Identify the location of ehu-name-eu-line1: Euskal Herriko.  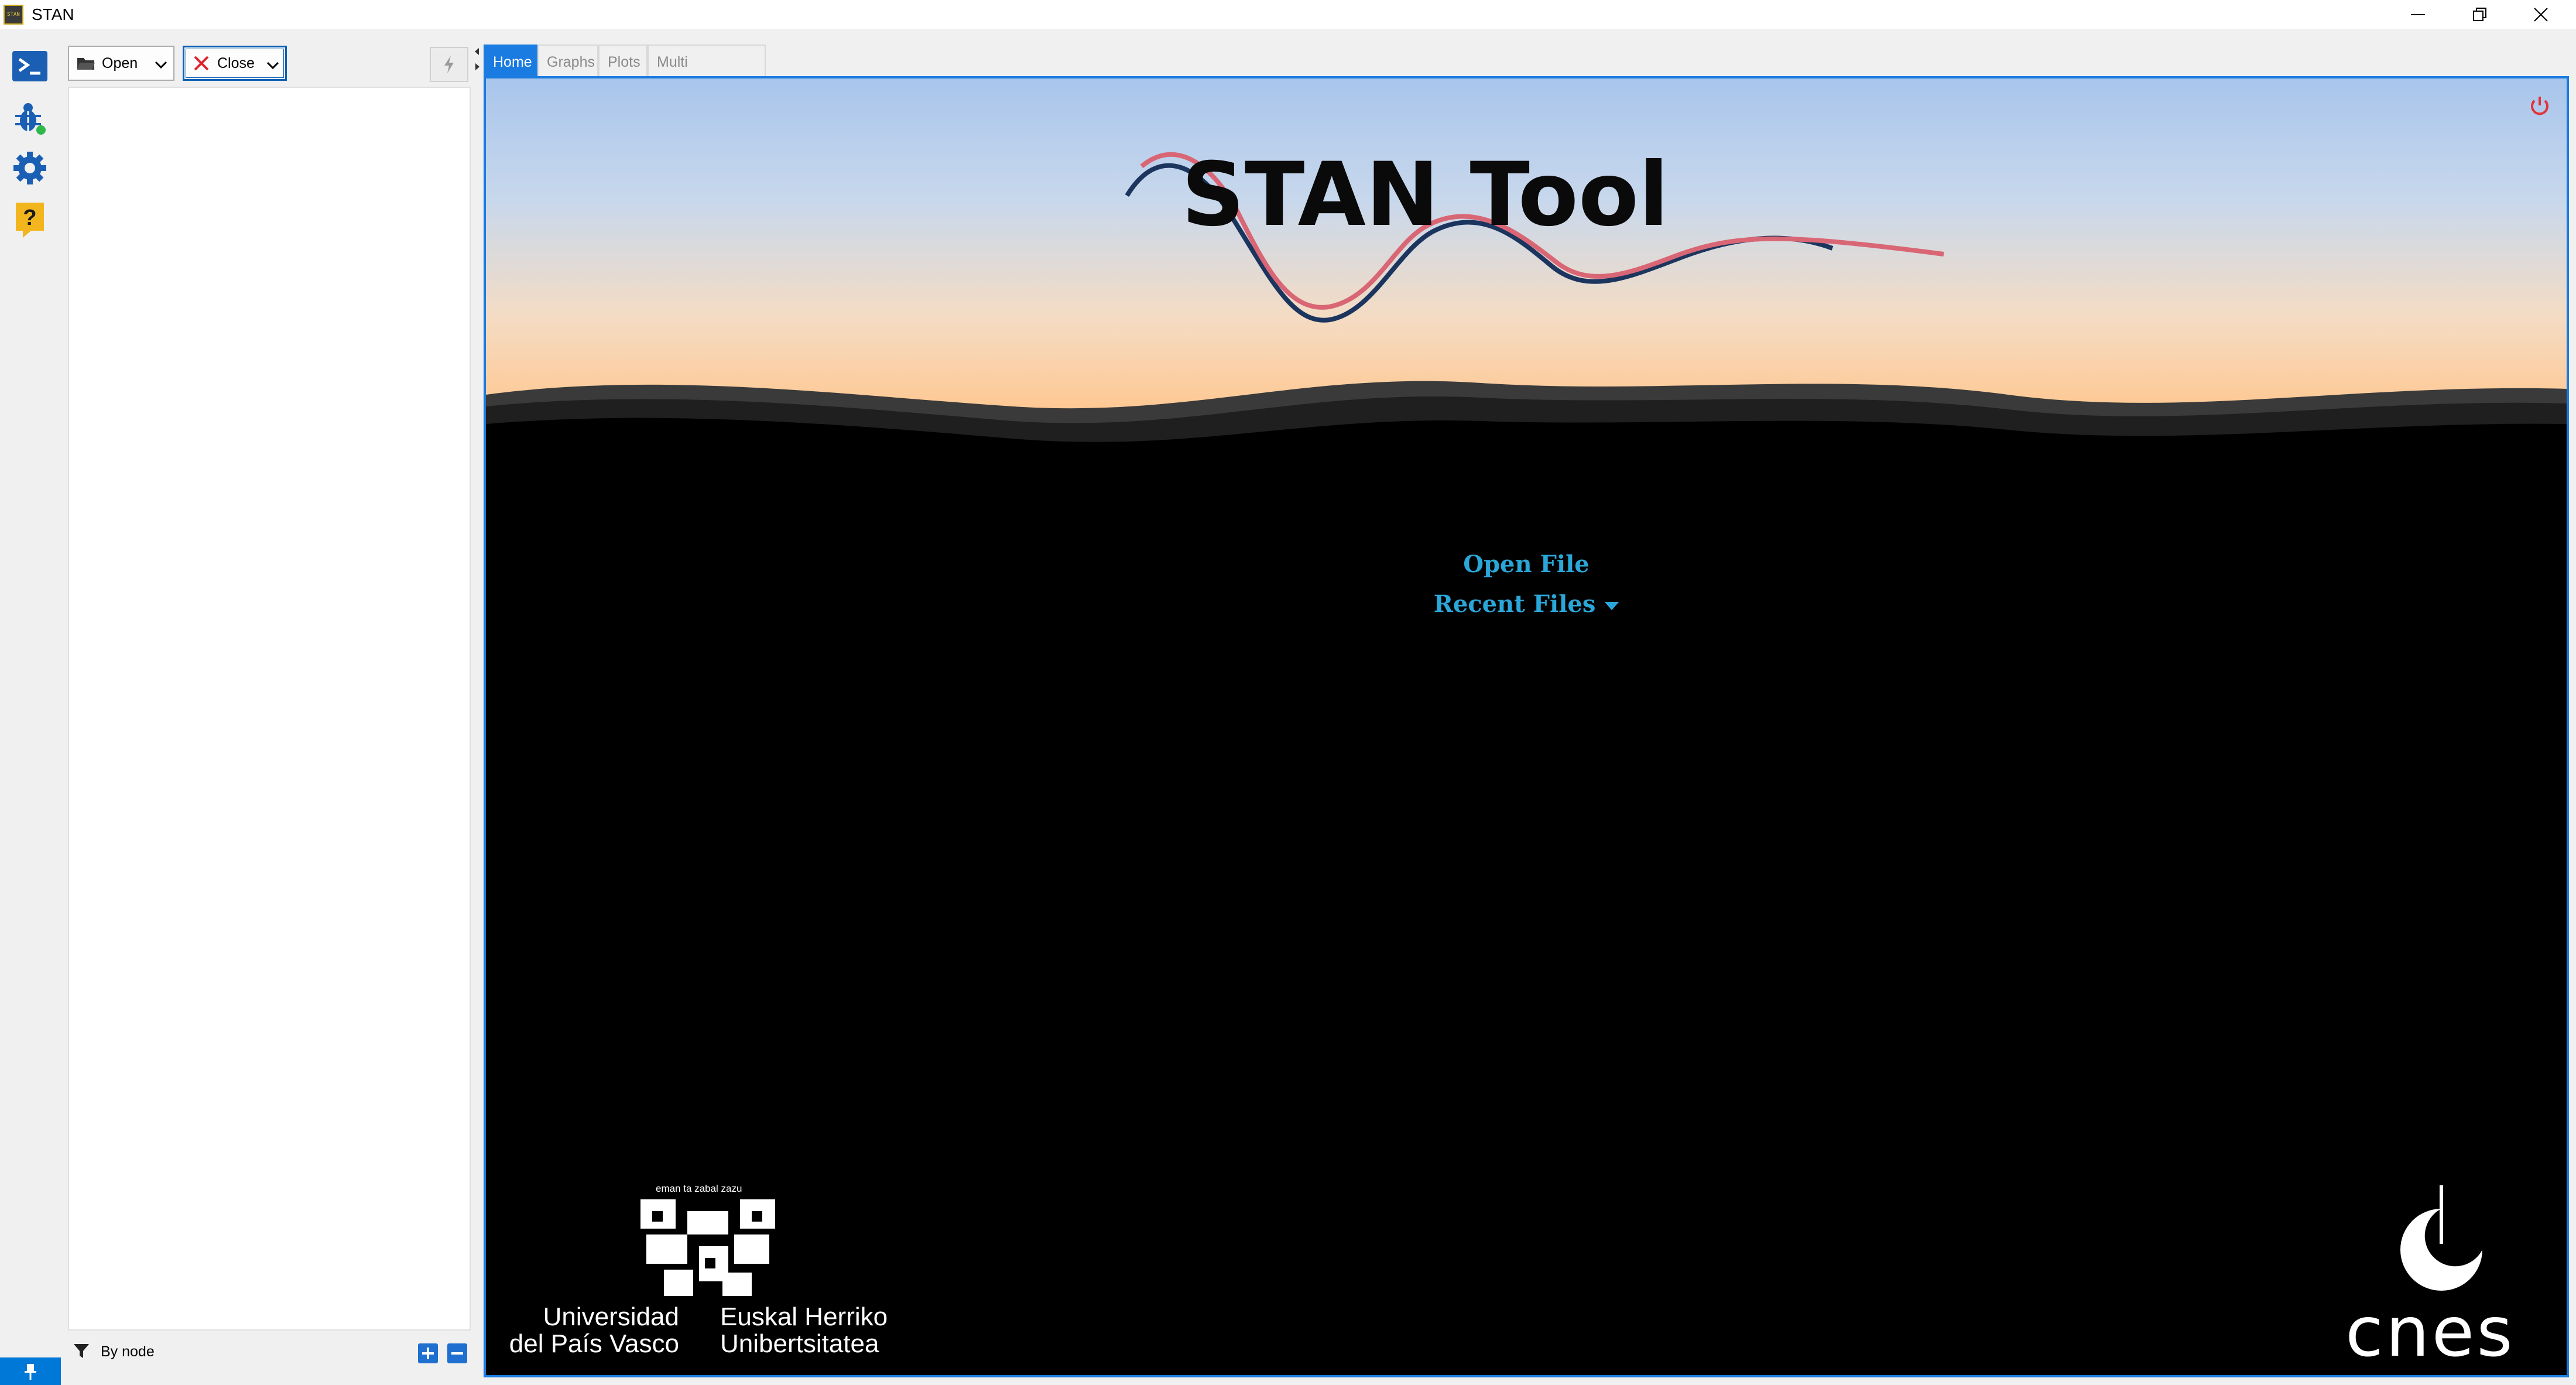
(804, 1316).